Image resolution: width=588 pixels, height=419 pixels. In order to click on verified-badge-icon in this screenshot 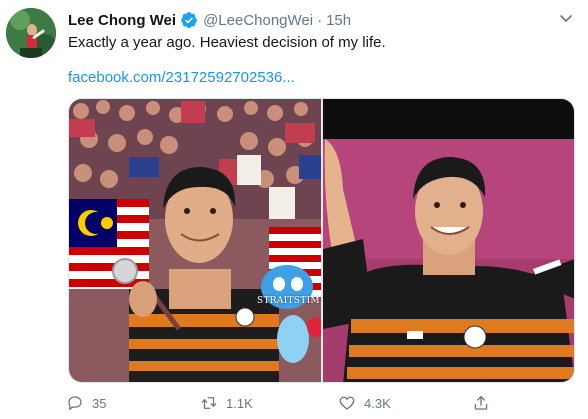, I will do `click(189, 20)`.